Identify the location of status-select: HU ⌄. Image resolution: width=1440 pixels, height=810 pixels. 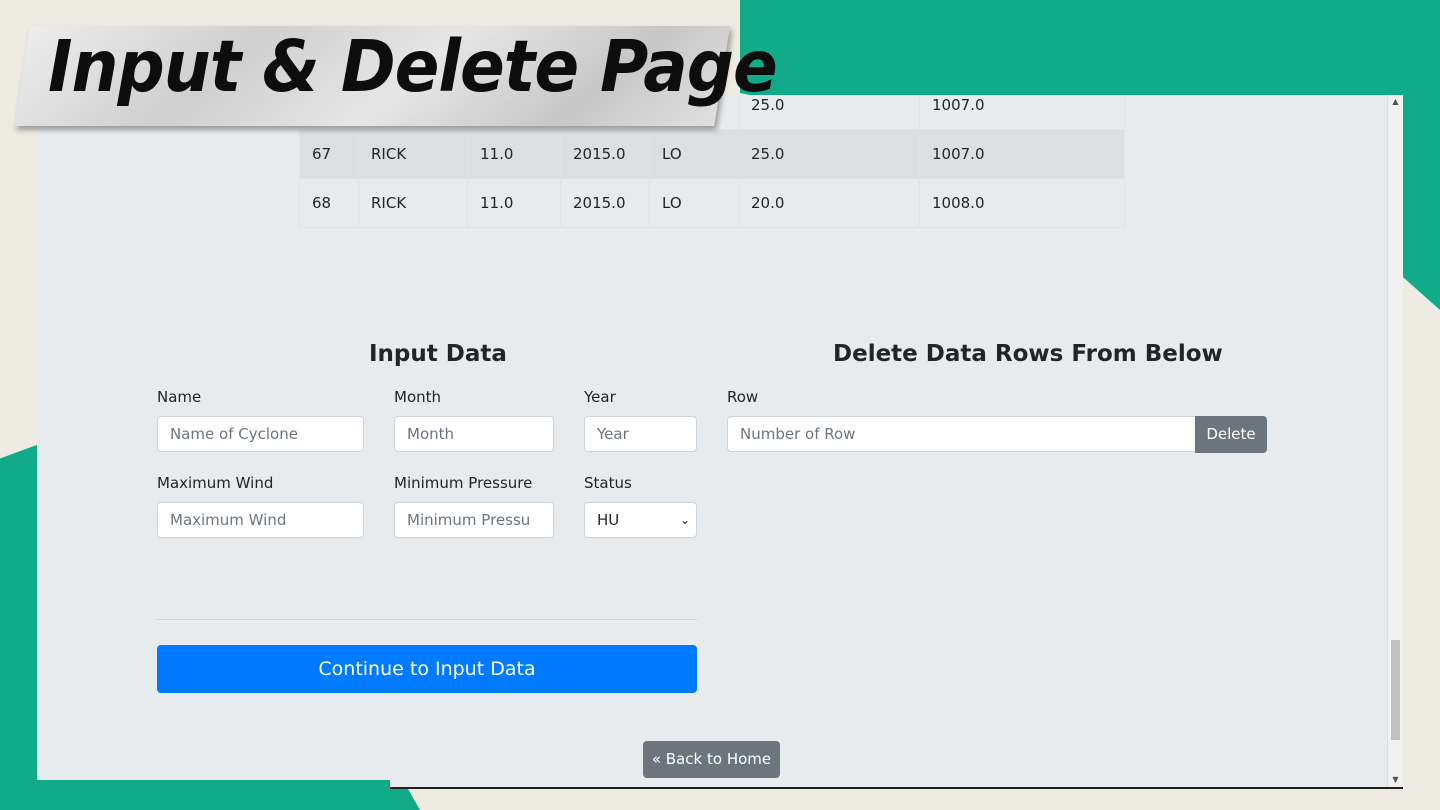
(640, 520).